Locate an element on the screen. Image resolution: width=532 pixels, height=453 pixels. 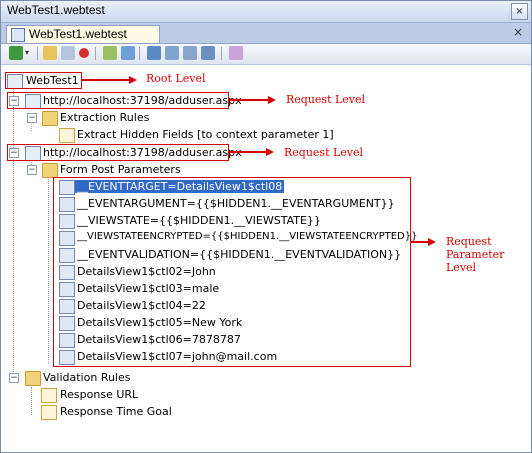
parameterize-icon is located at coordinates (110, 53).